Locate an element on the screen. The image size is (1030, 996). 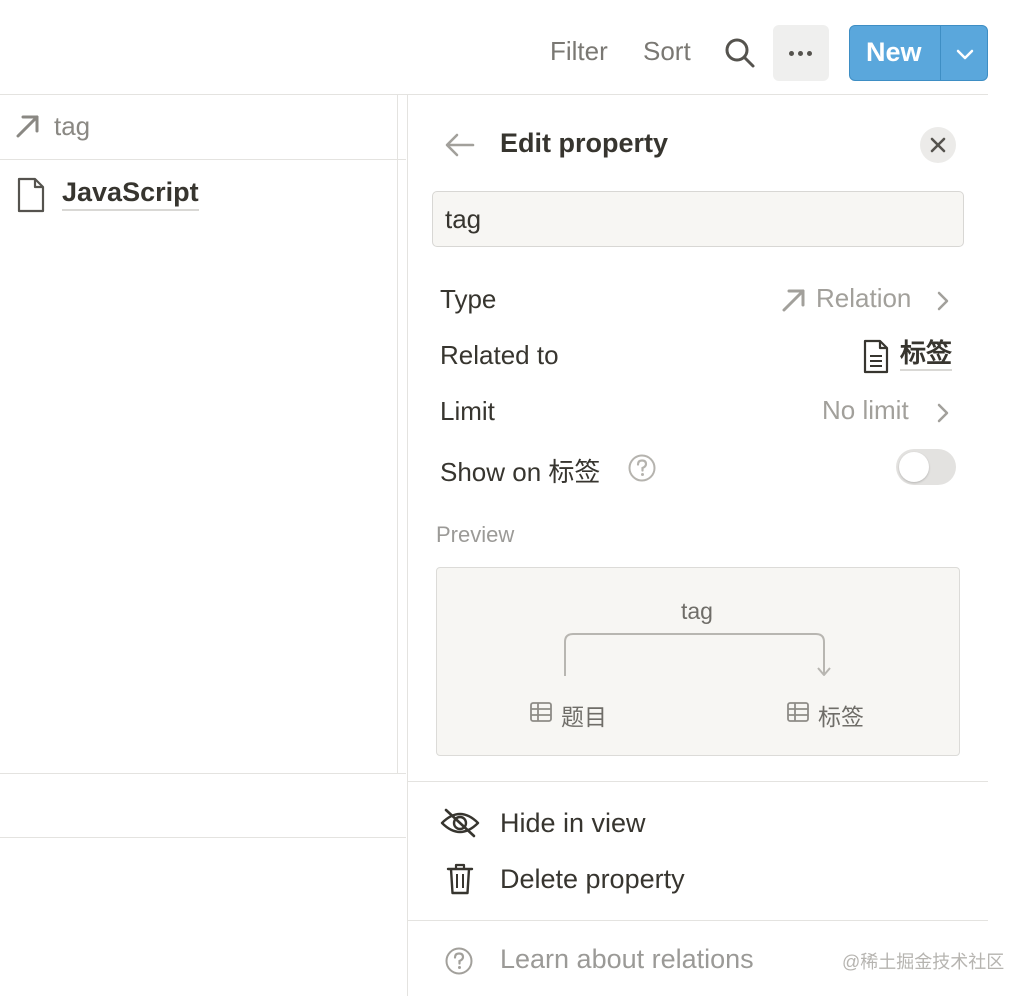
close-icon is located at coordinates (938, 147).